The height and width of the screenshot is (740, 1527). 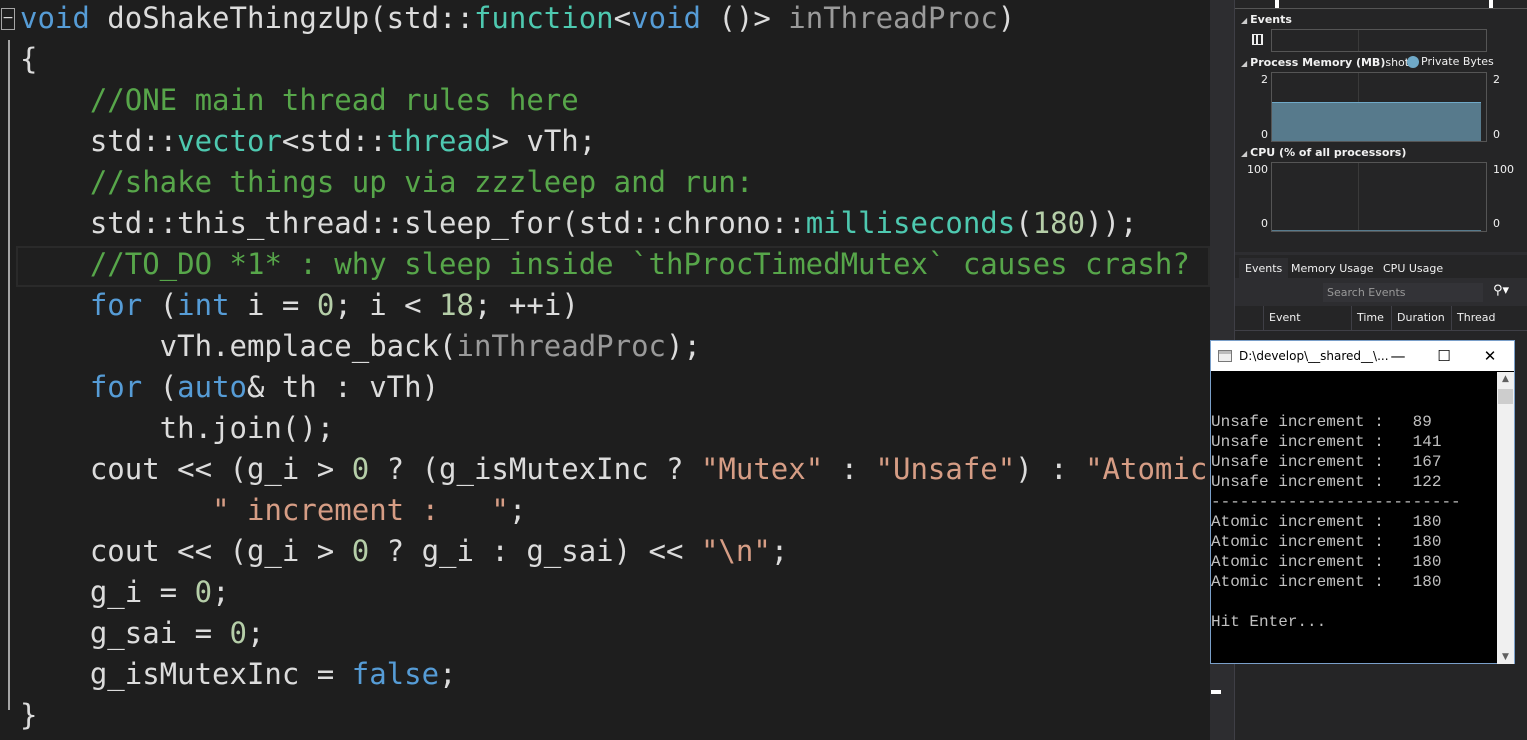 What do you see at coordinates (28, 59) in the screenshot?
I see `code-line: {` at bounding box center [28, 59].